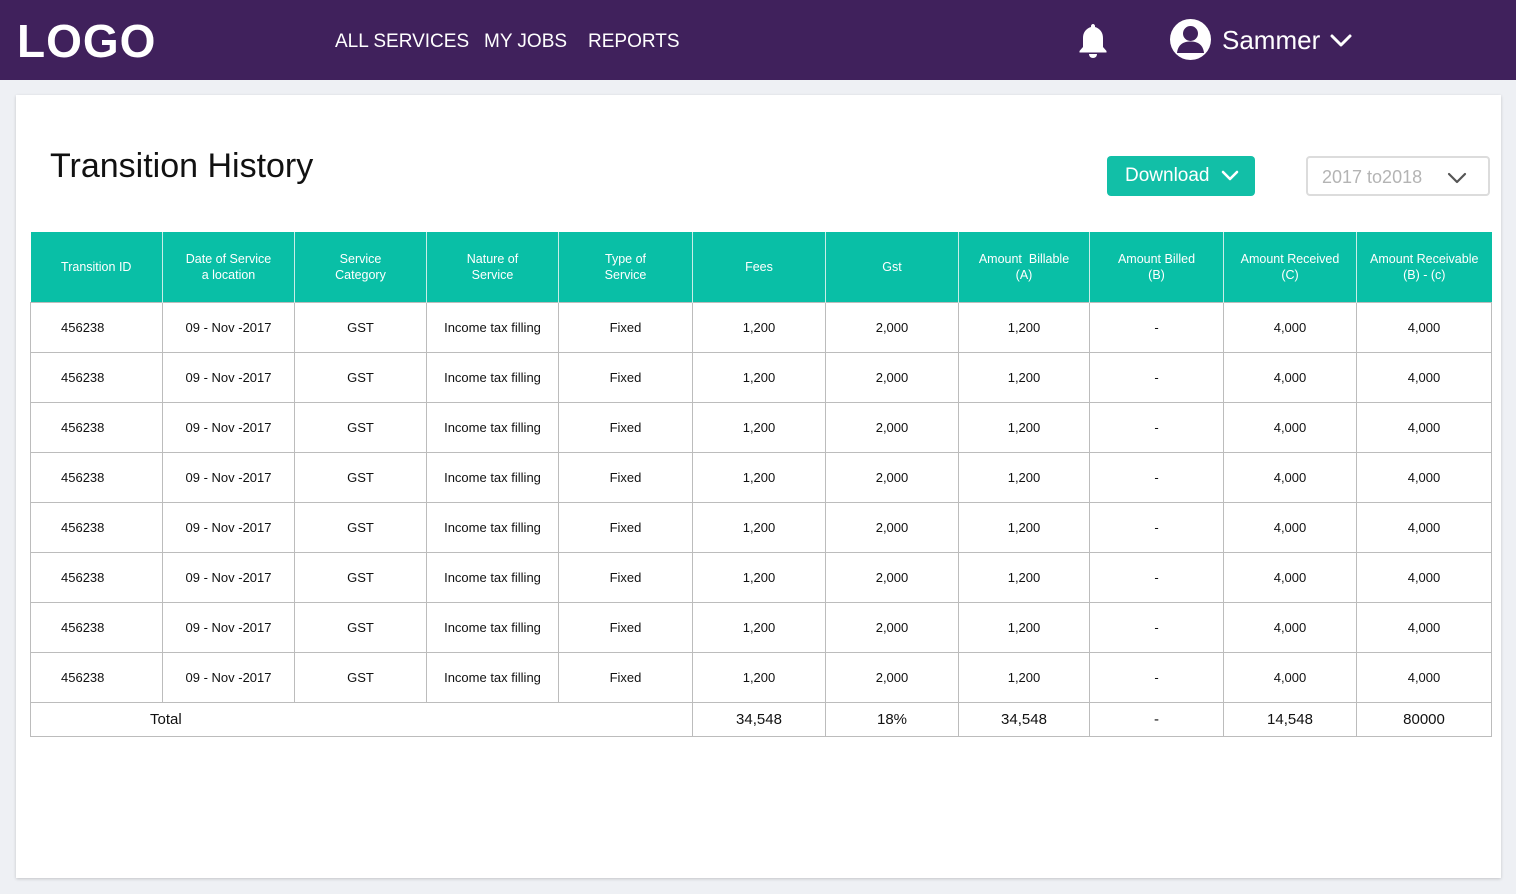 This screenshot has width=1516, height=894. What do you see at coordinates (525, 42) in the screenshot?
I see `nav-my-jobs: MY JOBS` at bounding box center [525, 42].